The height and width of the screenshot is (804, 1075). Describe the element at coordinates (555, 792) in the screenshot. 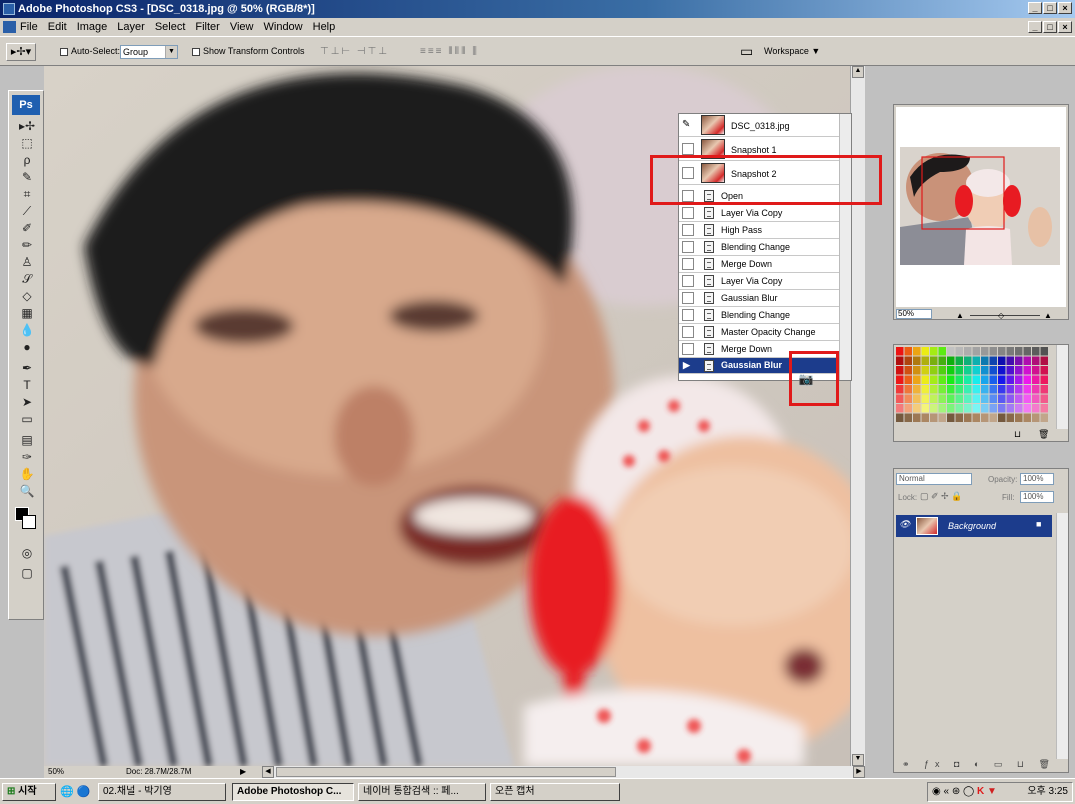

I see `taskbar-item-opencapture: 오픈 캡처` at that location.